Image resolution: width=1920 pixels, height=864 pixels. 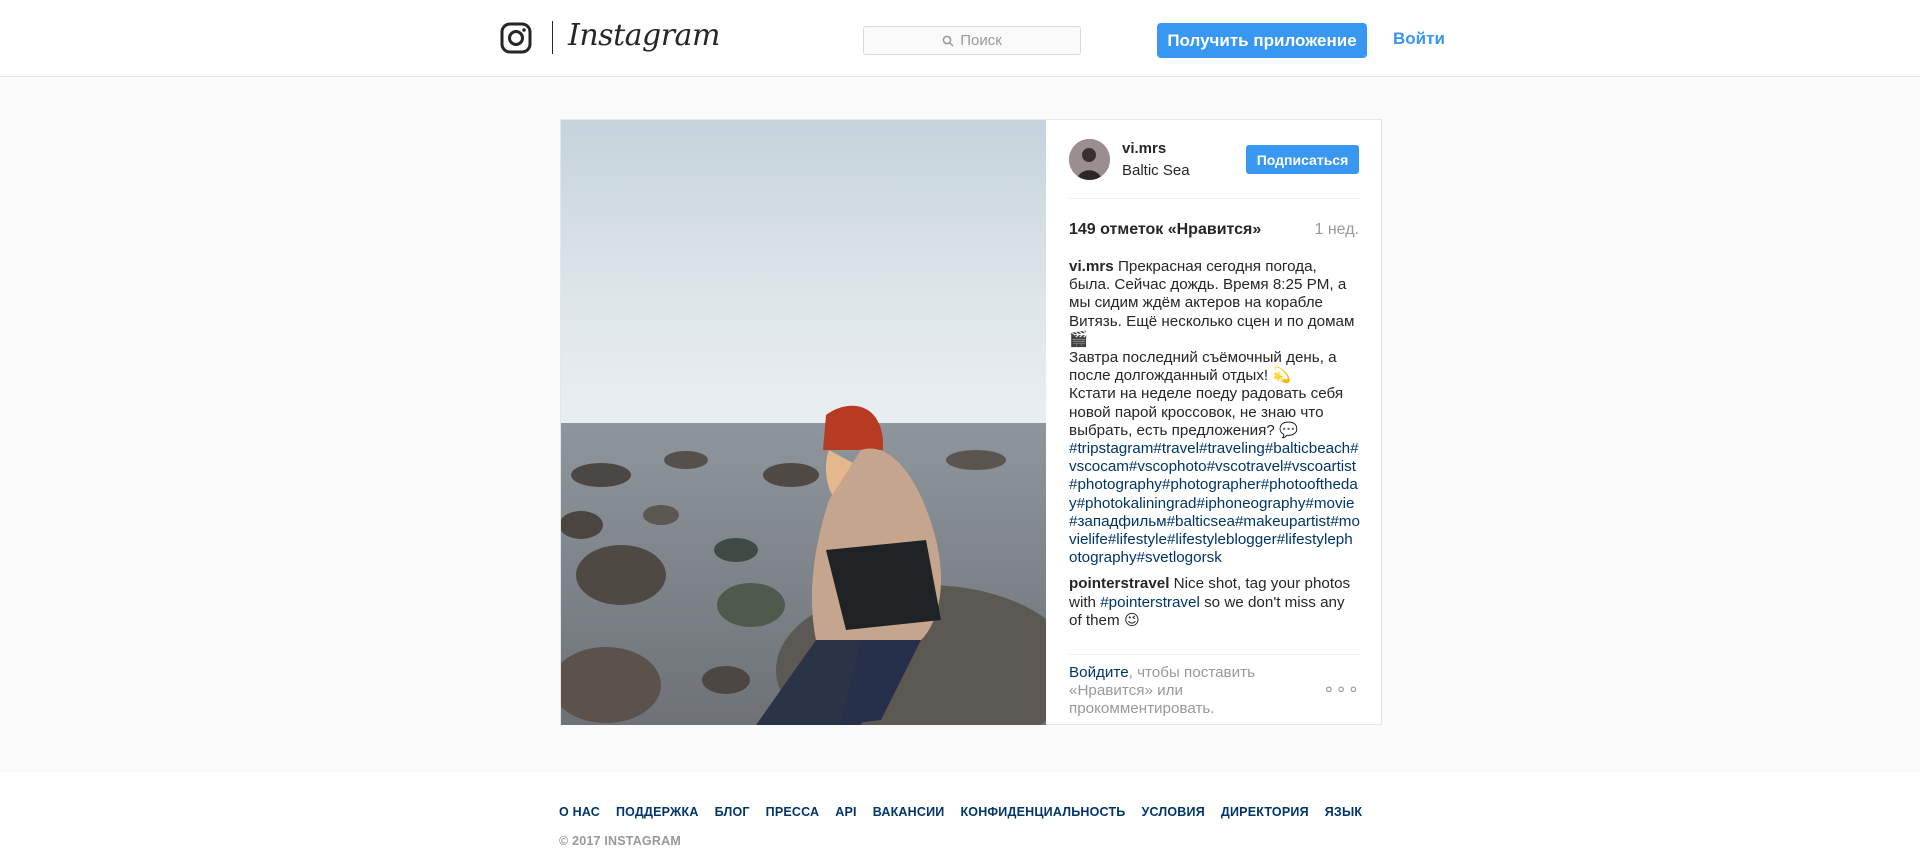 What do you see at coordinates (732, 812) in the screenshot?
I see `footer-link-blog: БЛОГ` at bounding box center [732, 812].